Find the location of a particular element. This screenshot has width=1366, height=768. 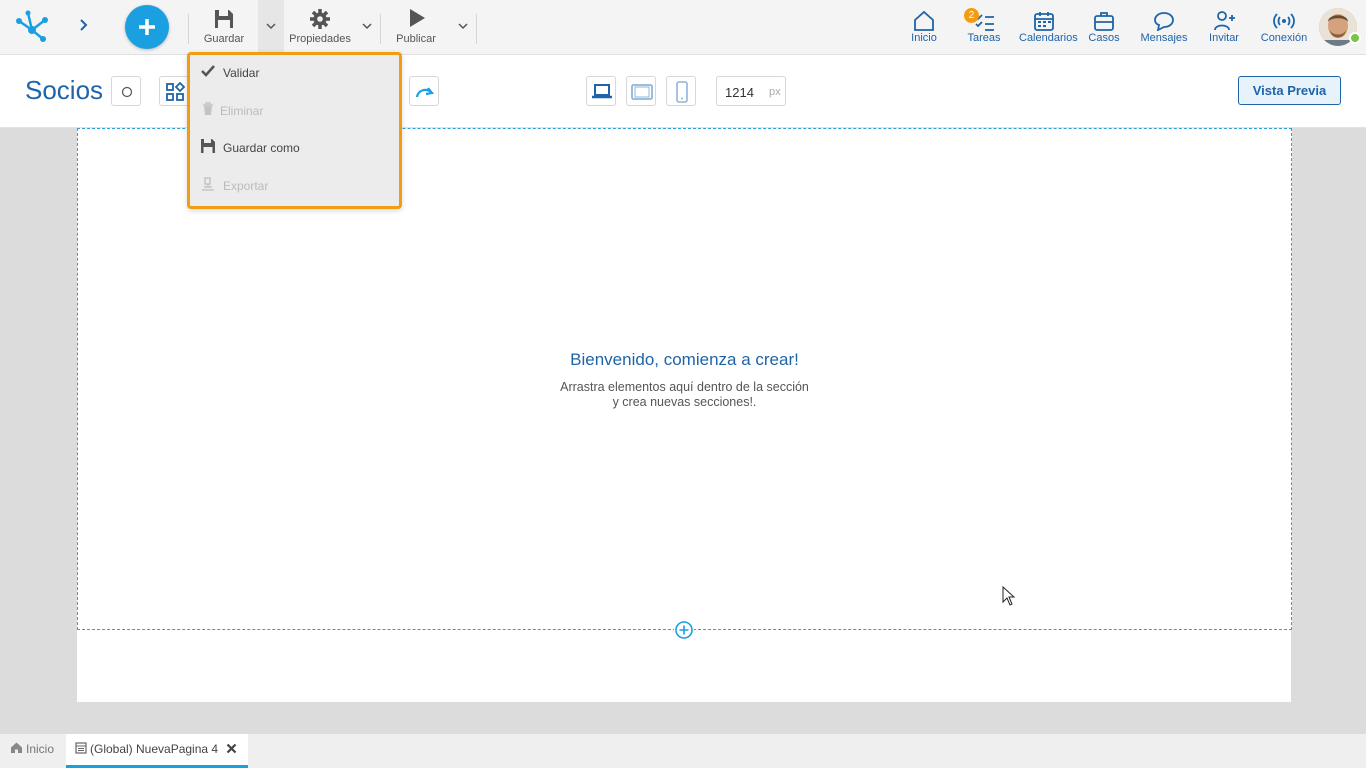

publish-dropdown-button is located at coordinates (463, 27).